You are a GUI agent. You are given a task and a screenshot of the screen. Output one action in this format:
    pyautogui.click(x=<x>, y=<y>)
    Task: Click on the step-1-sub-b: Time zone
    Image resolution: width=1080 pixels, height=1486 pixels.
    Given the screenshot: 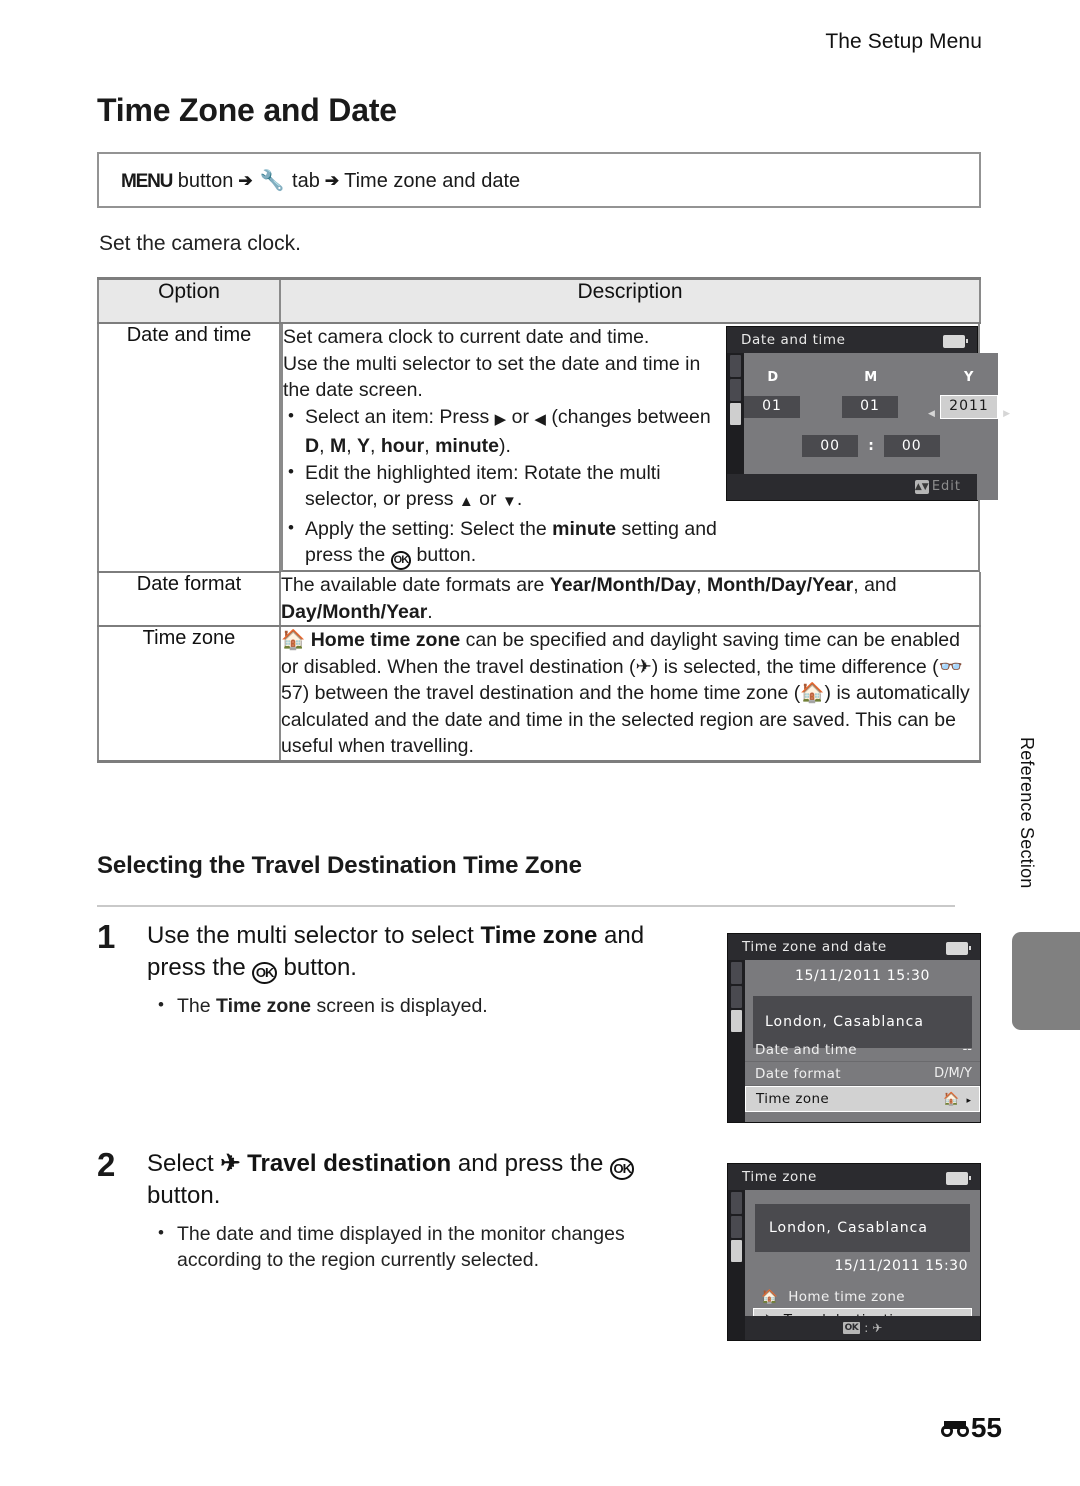 What is the action you would take?
    pyautogui.click(x=264, y=1006)
    